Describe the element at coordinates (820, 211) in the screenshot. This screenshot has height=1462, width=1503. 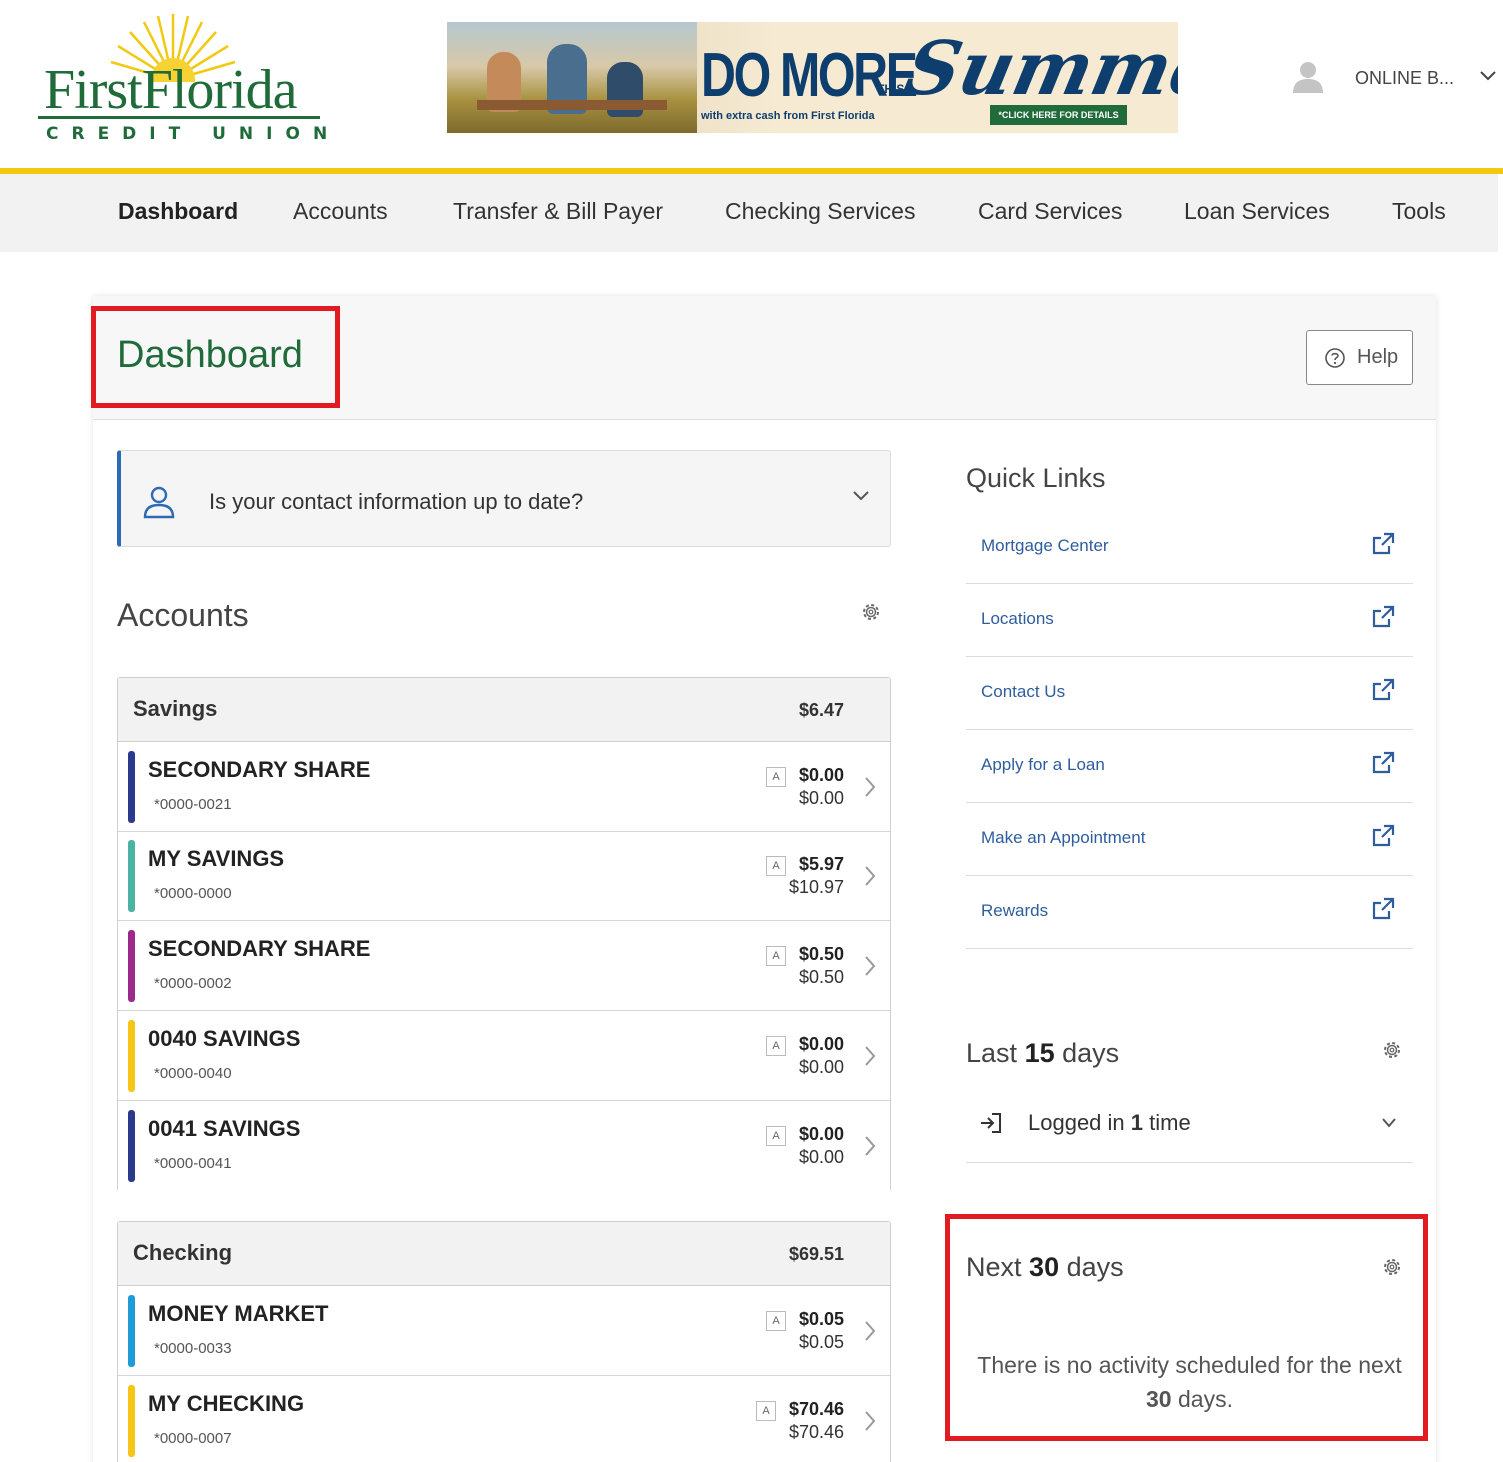
I see `nav-checking-services: Checking Services` at that location.